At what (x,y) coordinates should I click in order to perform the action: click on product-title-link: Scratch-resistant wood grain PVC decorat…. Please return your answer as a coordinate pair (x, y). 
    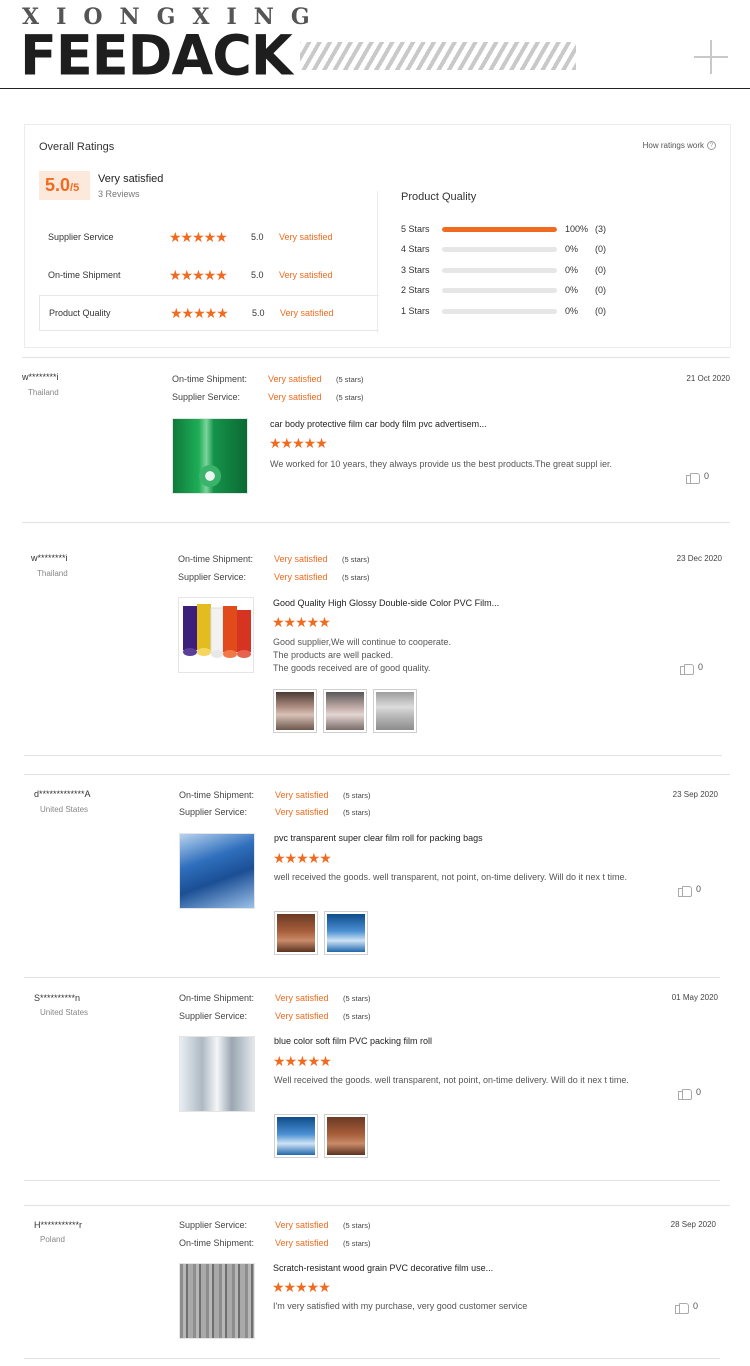
    Looking at the image, I should click on (383, 1268).